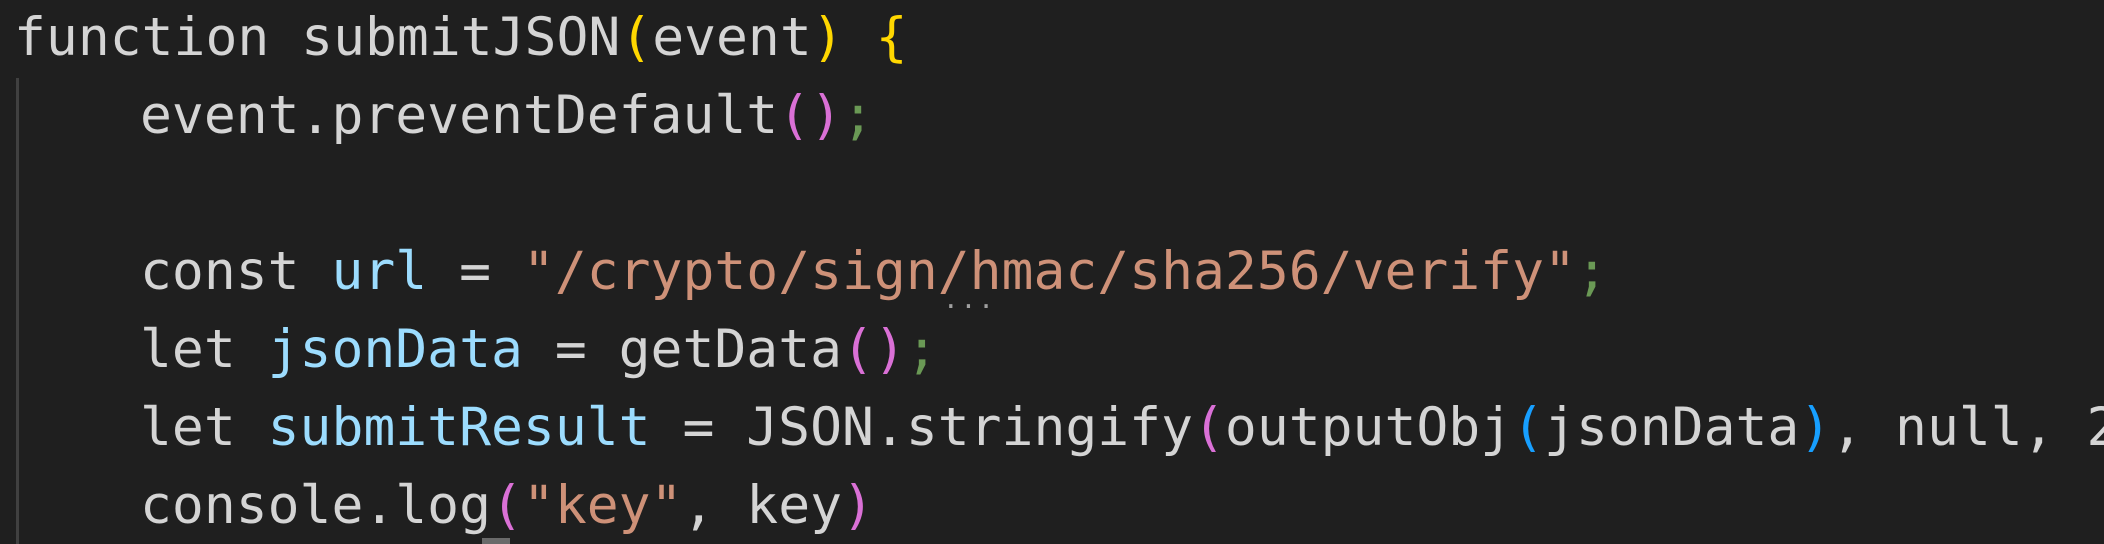 The image size is (2104, 544). Describe the element at coordinates (496, 541) in the screenshot. I see `text-cursor-marker` at that location.